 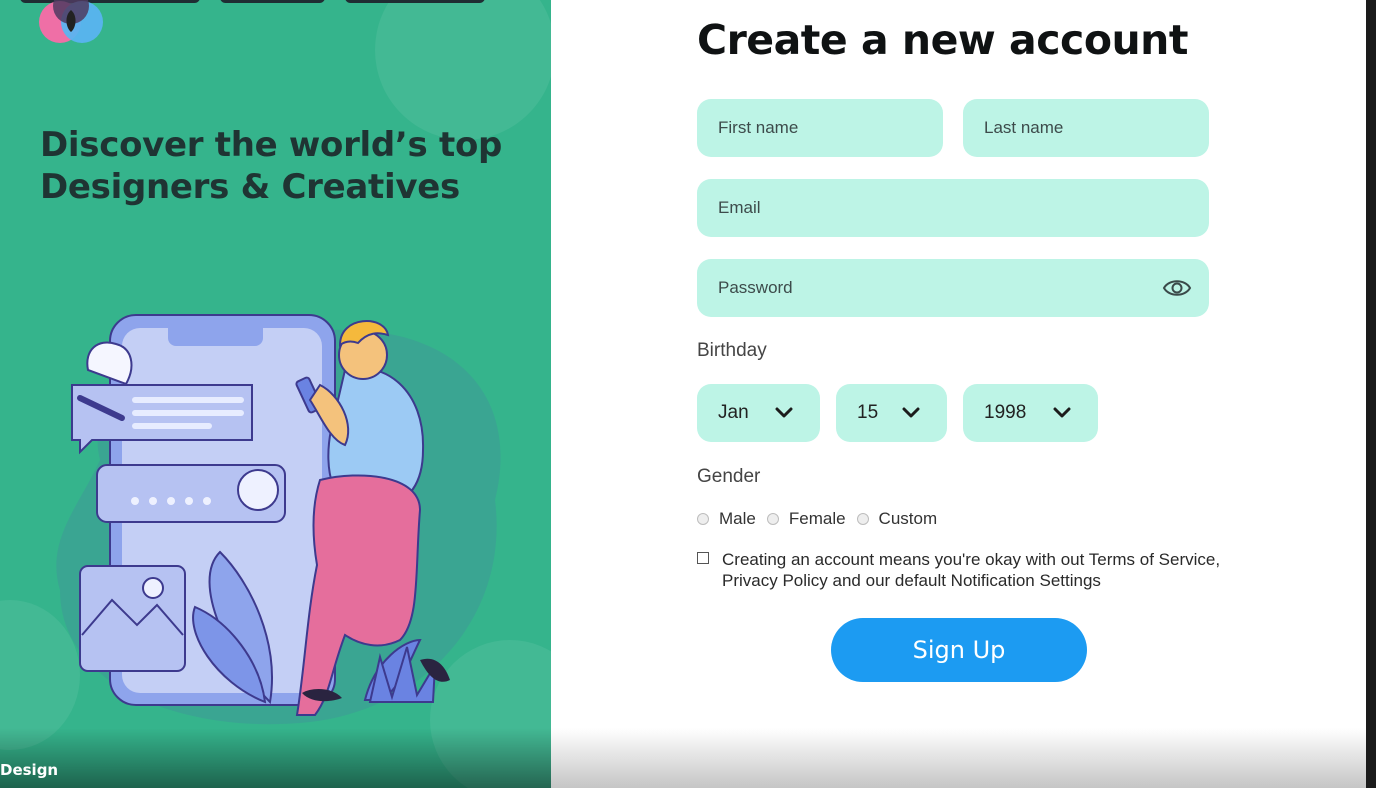 I want to click on birth-day-select: 15, so click(x=891, y=413).